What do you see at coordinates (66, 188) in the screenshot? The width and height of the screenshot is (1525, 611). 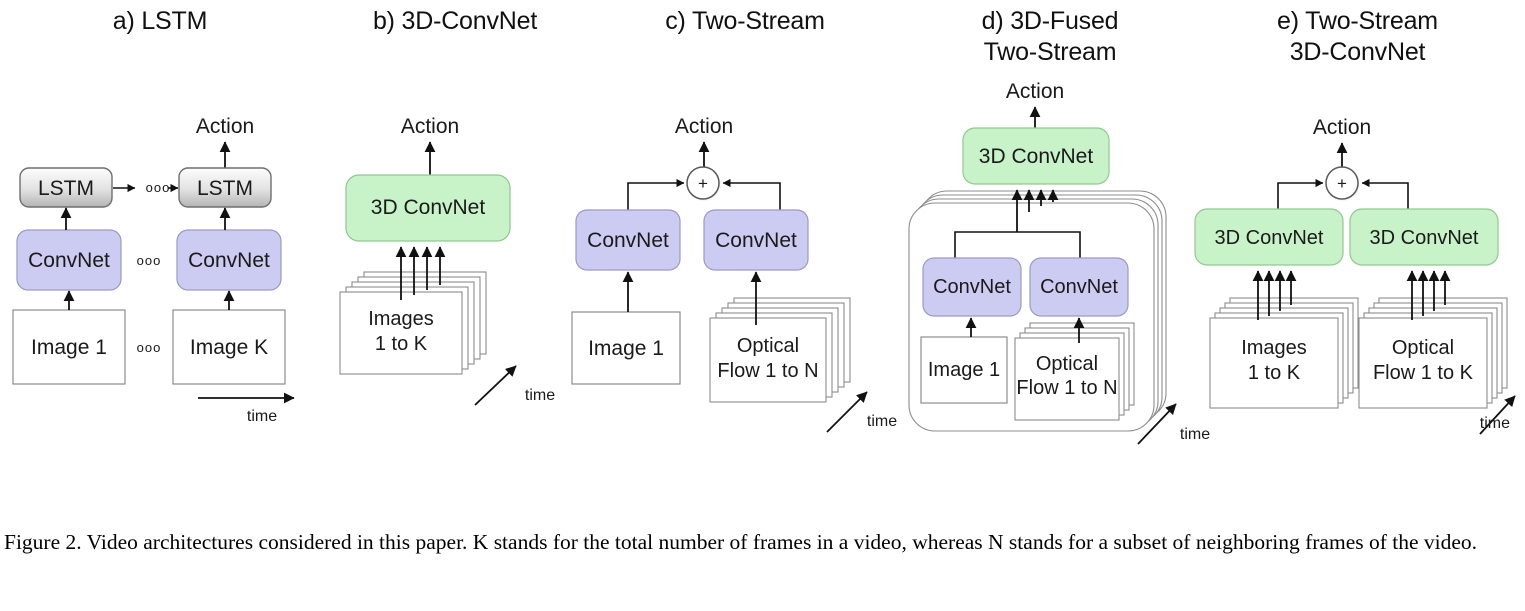 I see `lstm-block-1-label: LSTM` at bounding box center [66, 188].